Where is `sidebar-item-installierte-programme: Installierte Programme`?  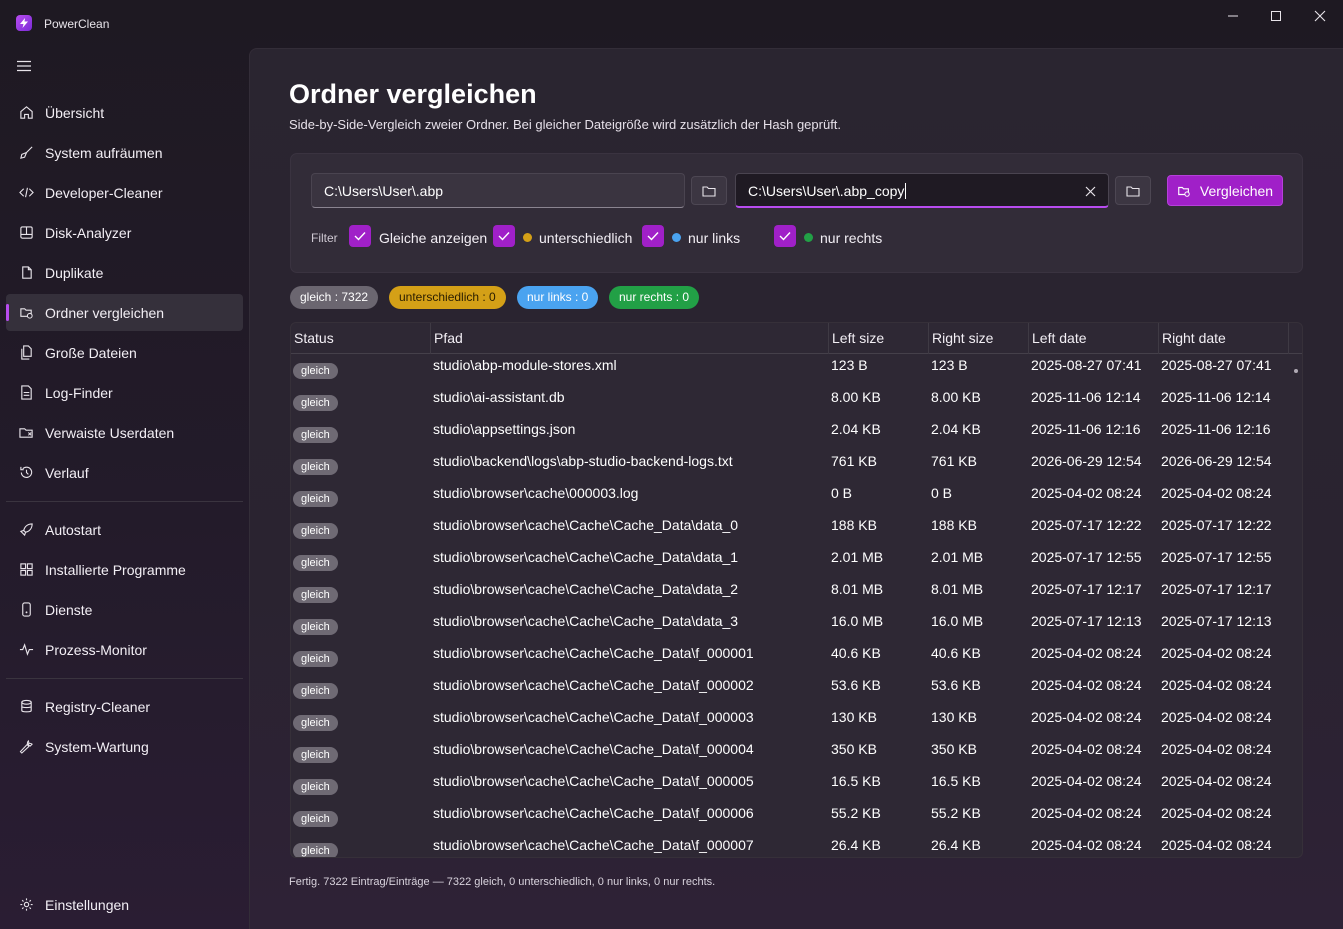
sidebar-item-installierte-programme: Installierte Programme is located at coordinates (124, 569).